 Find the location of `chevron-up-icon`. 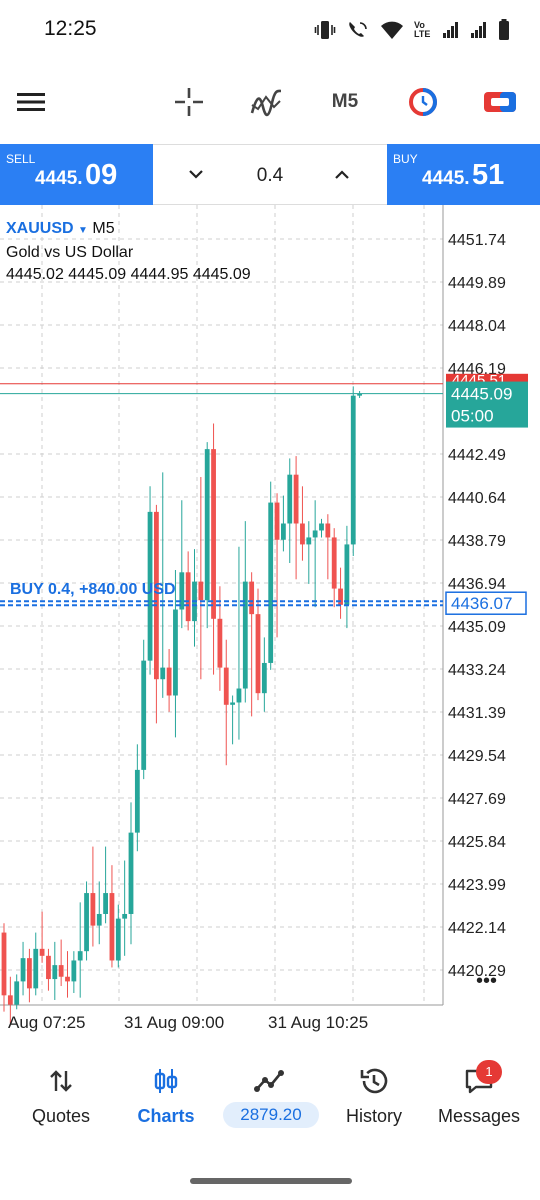

chevron-up-icon is located at coordinates (342, 174).